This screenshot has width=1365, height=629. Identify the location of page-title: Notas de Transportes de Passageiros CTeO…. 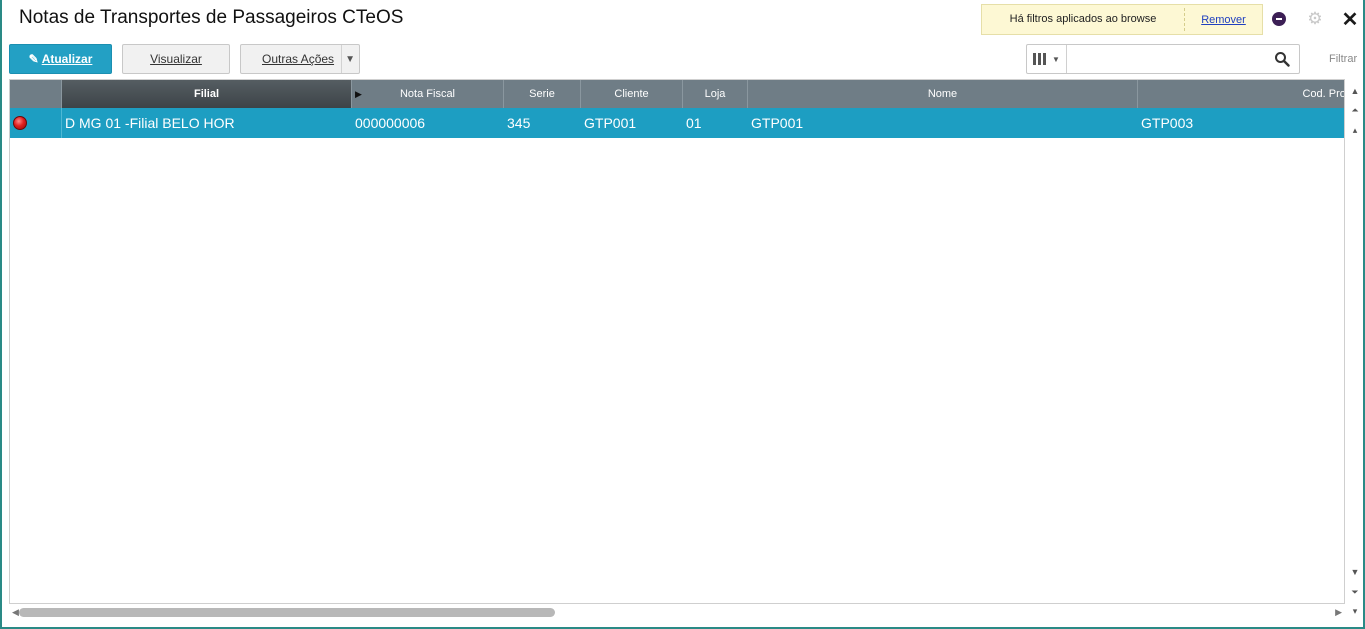
(211, 17).